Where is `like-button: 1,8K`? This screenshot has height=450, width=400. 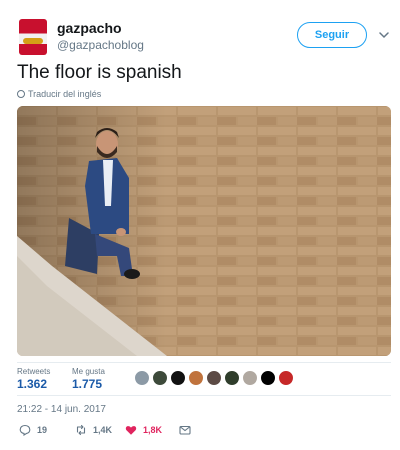
like-button: 1,8K is located at coordinates (143, 430).